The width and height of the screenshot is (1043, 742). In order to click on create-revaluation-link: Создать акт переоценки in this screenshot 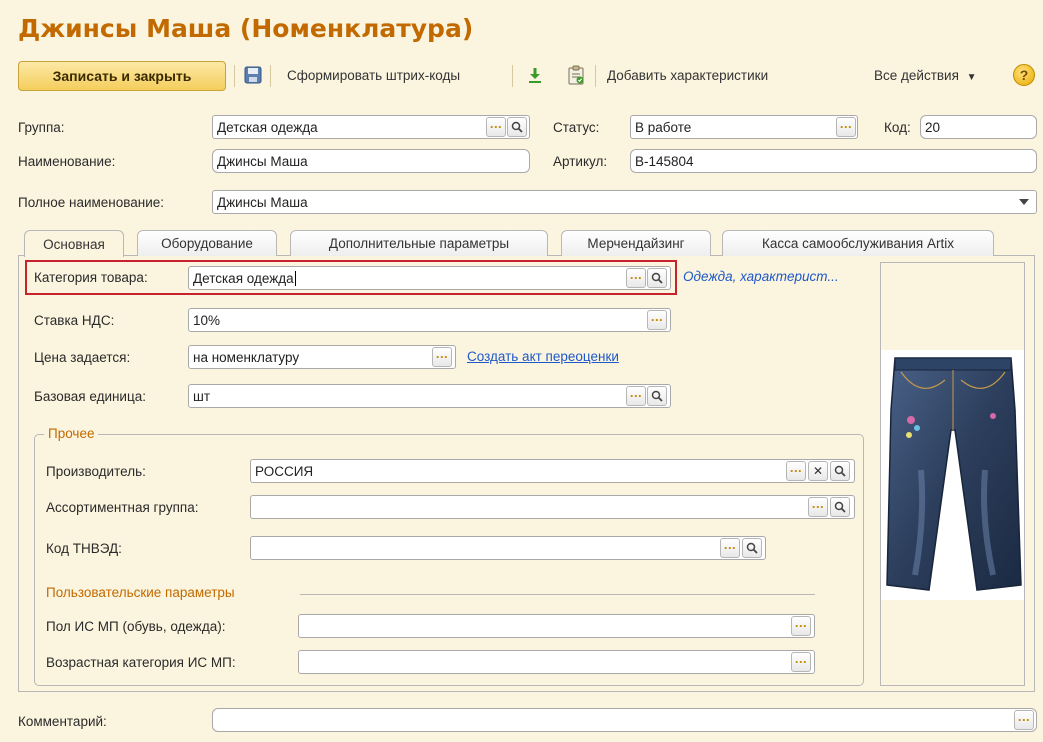, I will do `click(543, 356)`.